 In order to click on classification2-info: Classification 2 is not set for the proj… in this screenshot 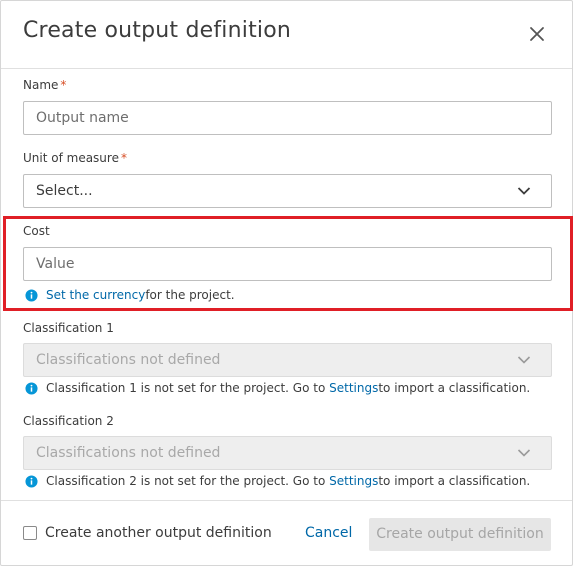, I will do `click(277, 481)`.